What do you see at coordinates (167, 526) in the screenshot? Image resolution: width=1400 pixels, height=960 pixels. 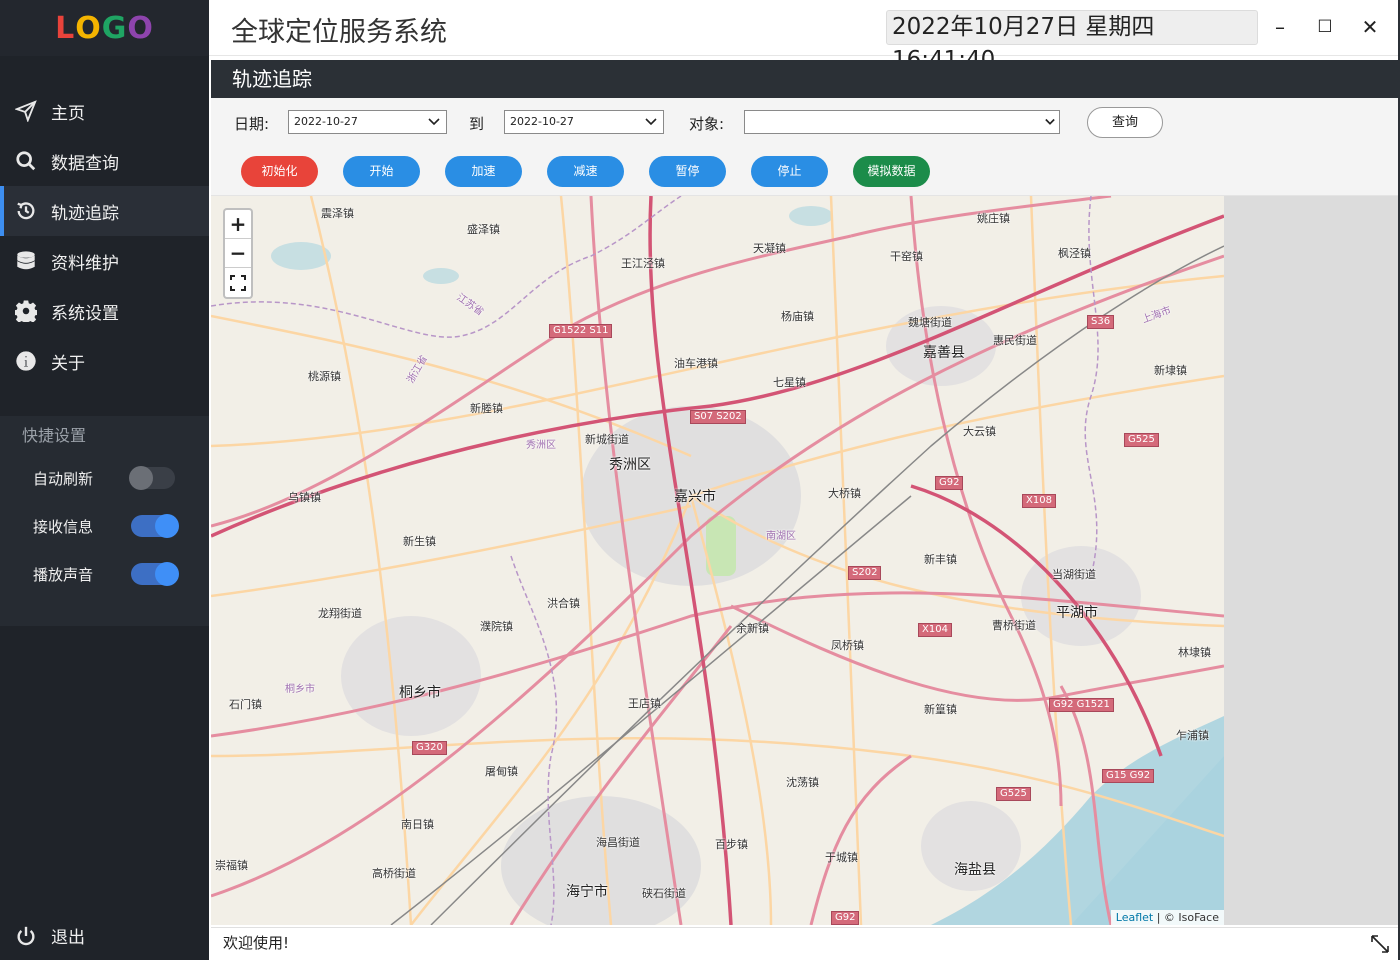 I see `toggle-knob` at bounding box center [167, 526].